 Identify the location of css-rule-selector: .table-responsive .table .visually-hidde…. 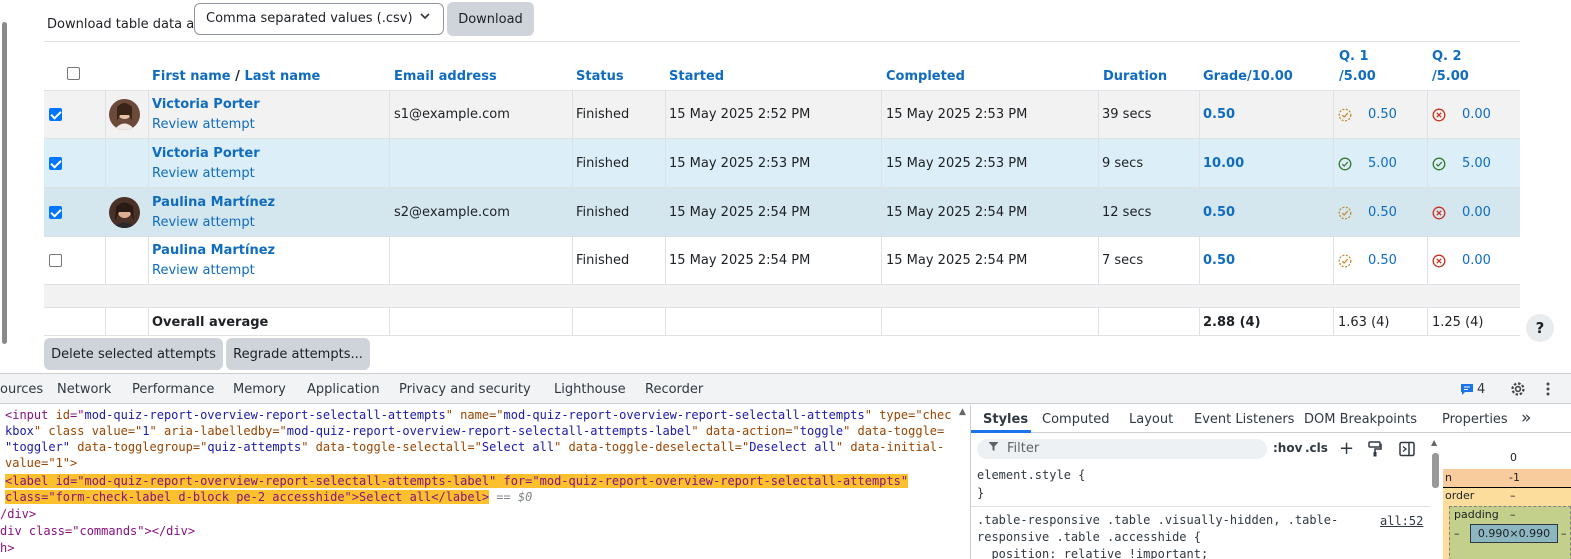
(1157, 520).